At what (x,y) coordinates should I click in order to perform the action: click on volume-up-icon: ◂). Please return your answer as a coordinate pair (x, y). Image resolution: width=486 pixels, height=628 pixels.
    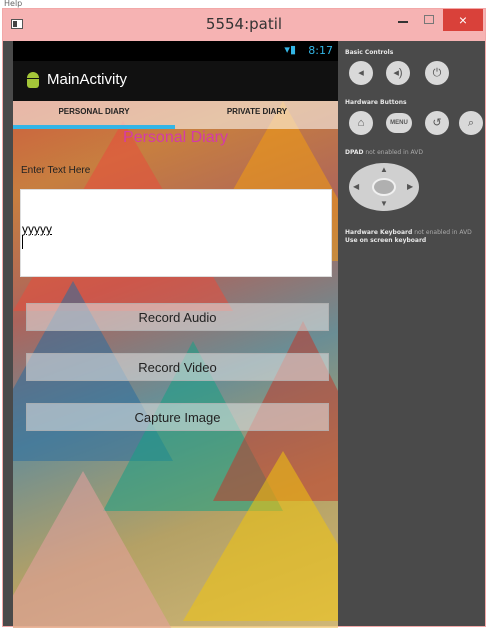
    Looking at the image, I should click on (398, 73).